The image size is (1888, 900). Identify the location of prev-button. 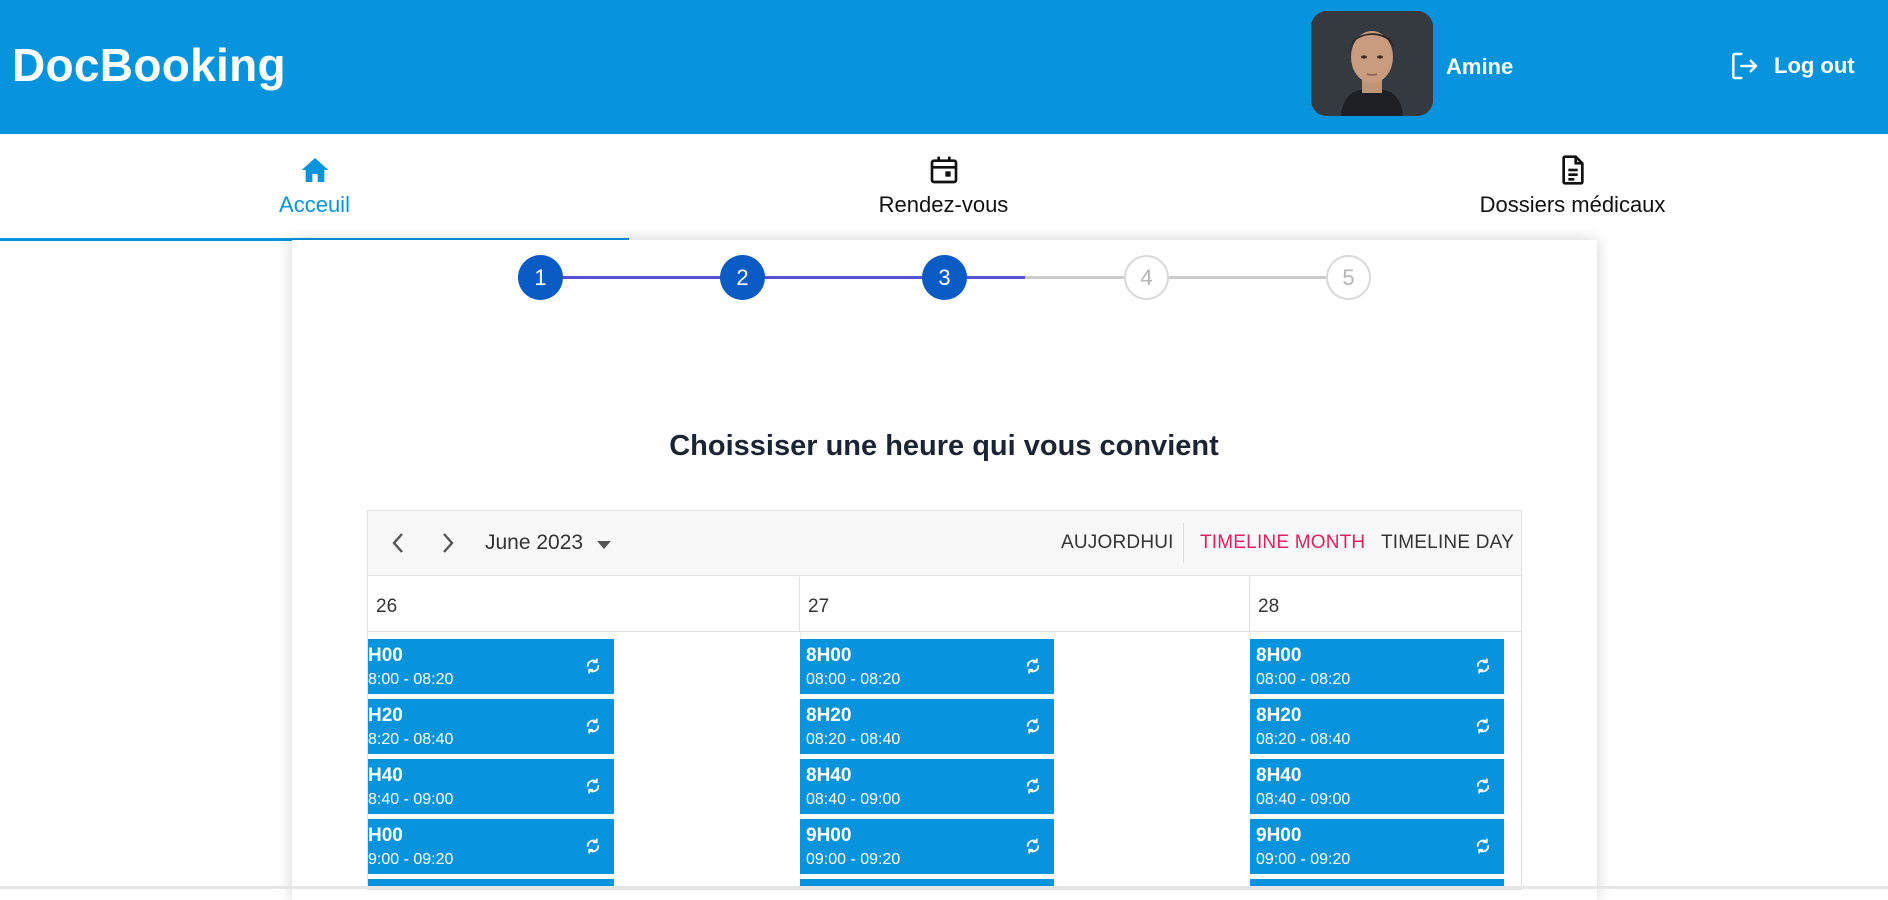
(398, 543).